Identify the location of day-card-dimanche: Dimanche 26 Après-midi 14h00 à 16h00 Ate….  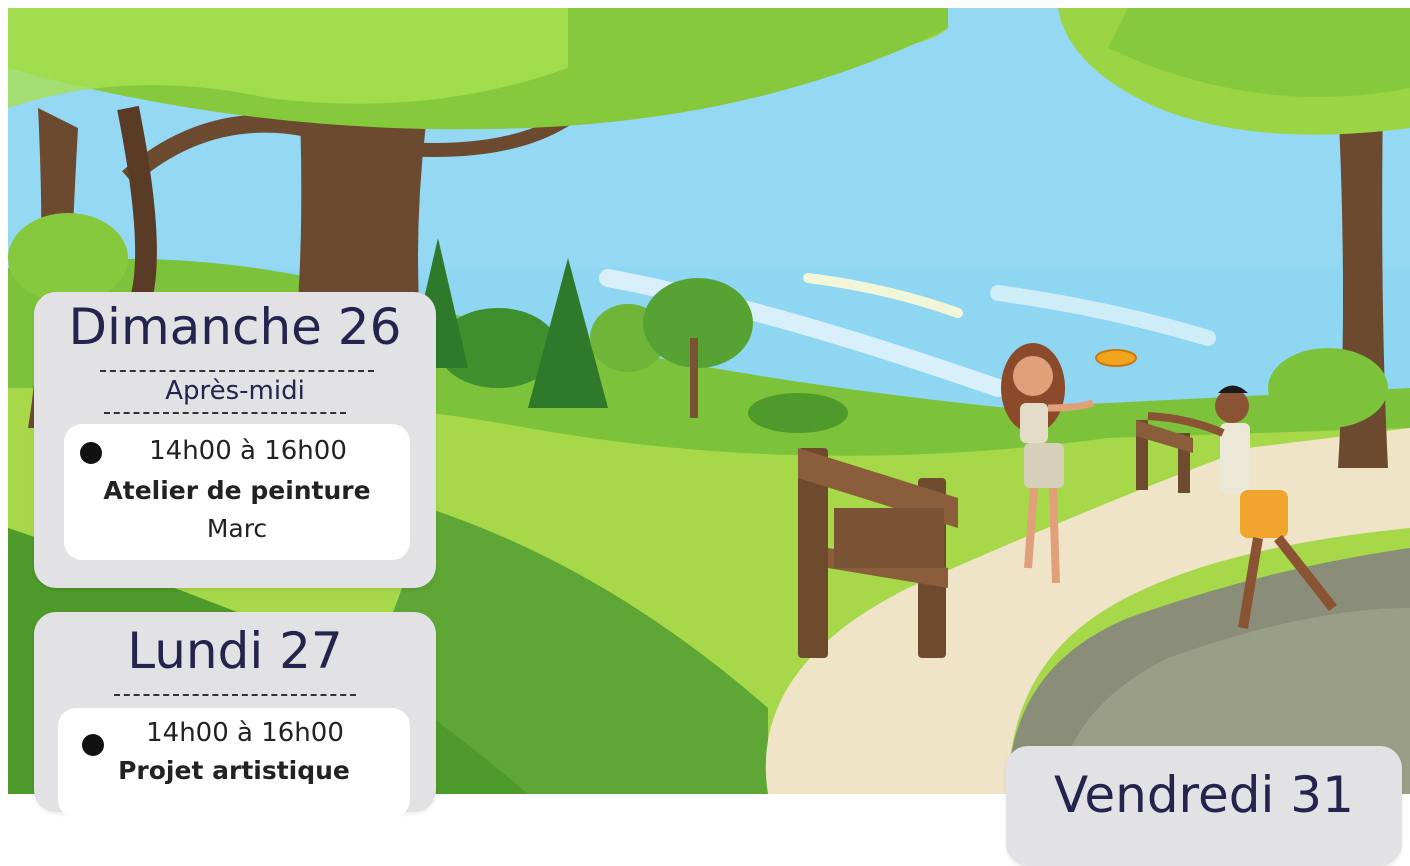
(235, 440).